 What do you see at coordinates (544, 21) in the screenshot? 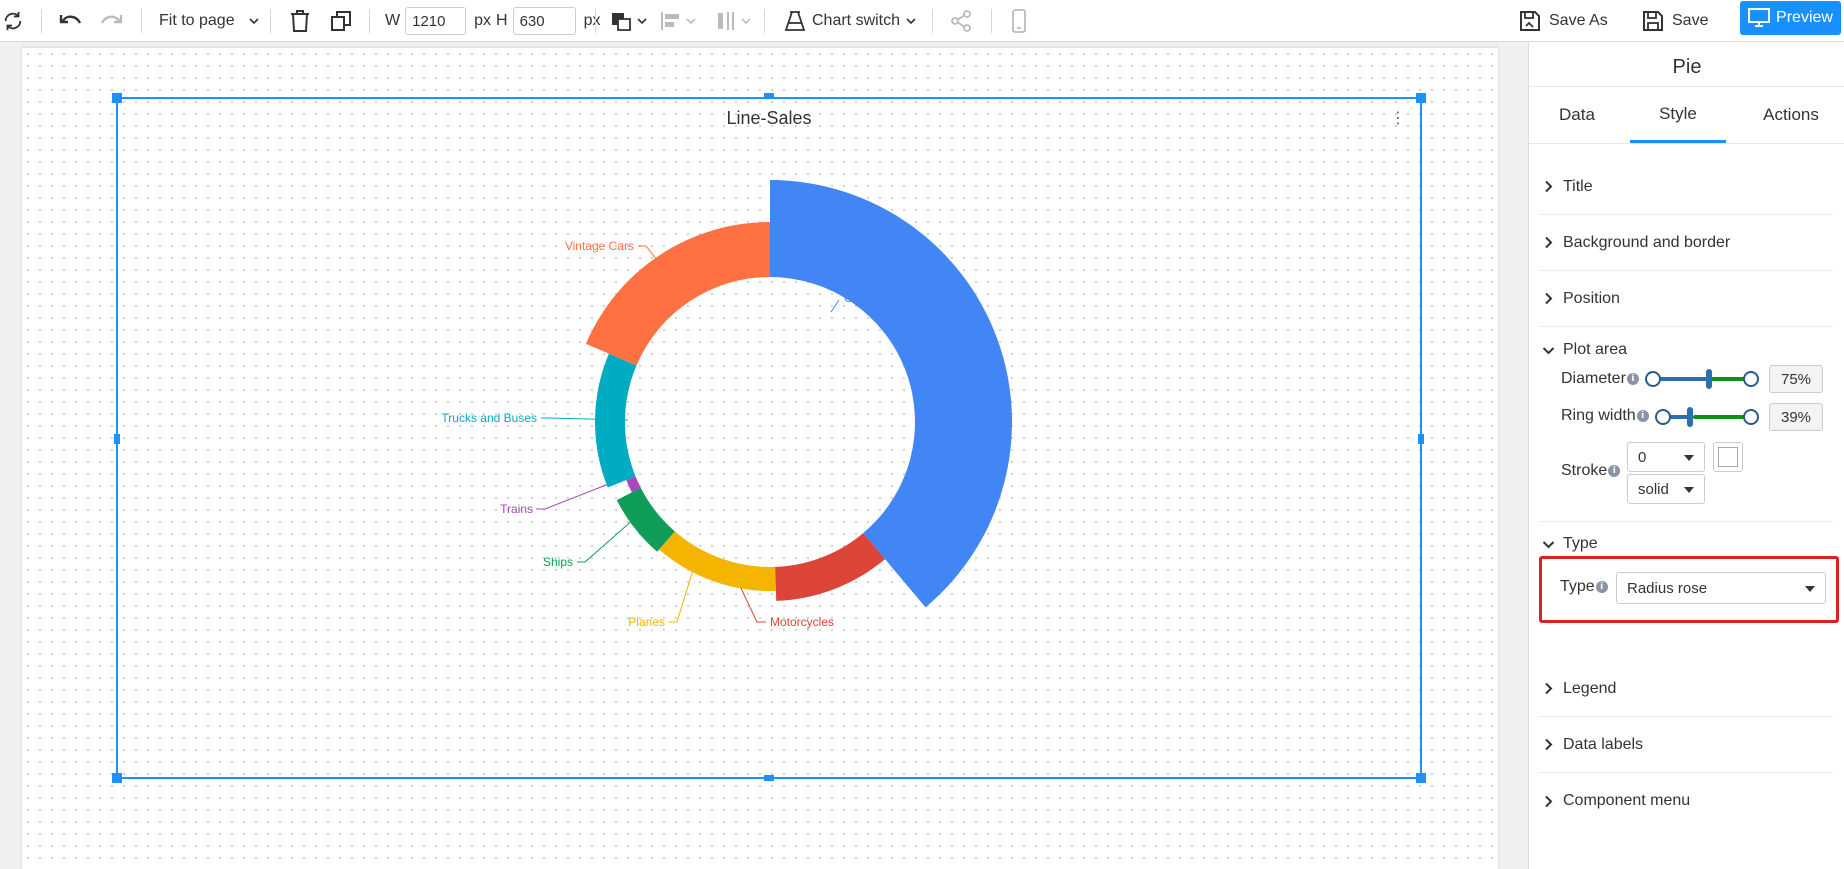
I see `height-input: 630` at bounding box center [544, 21].